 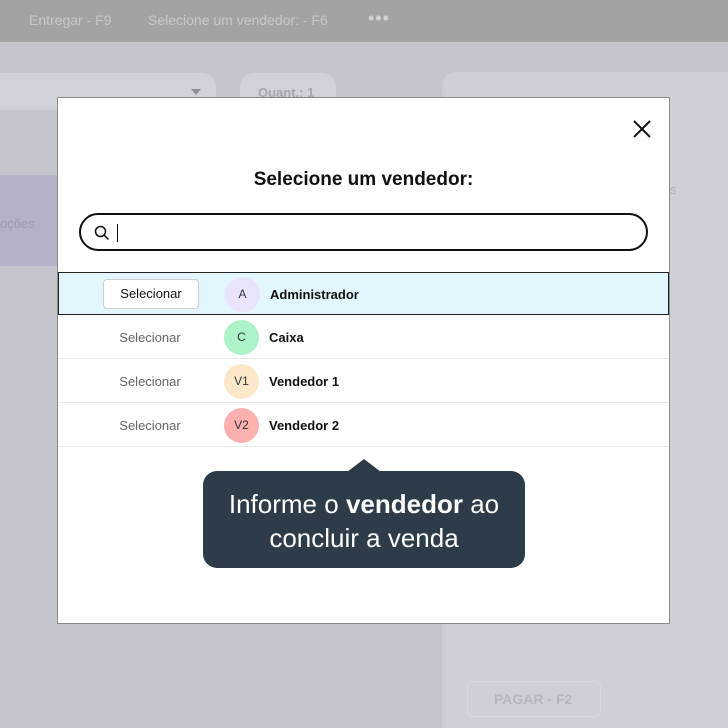 I want to click on search-icon, so click(x=102, y=233).